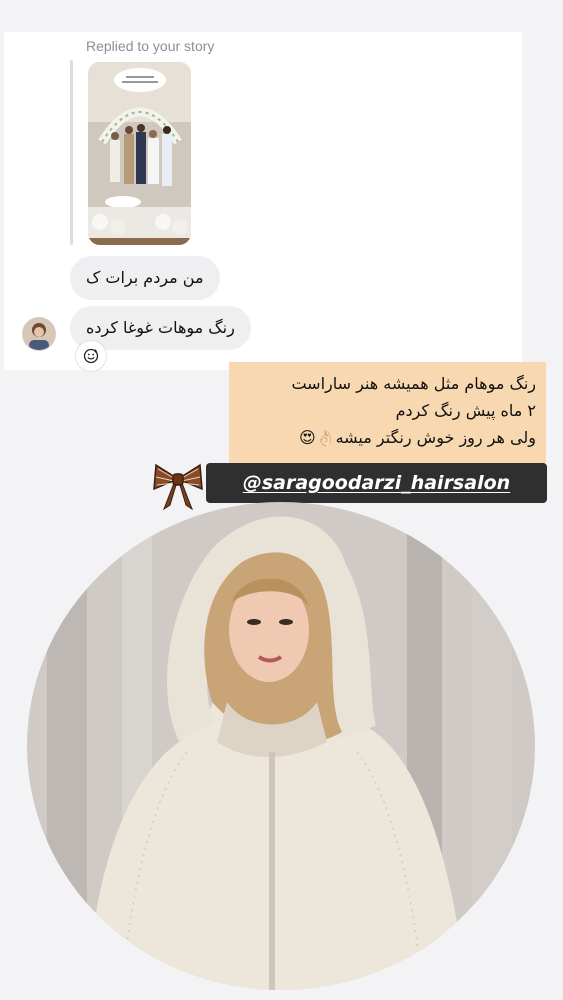 This screenshot has width=563, height=1000. I want to click on caption-line: ۲ ماه پیش رنگ کردم, so click(465, 410).